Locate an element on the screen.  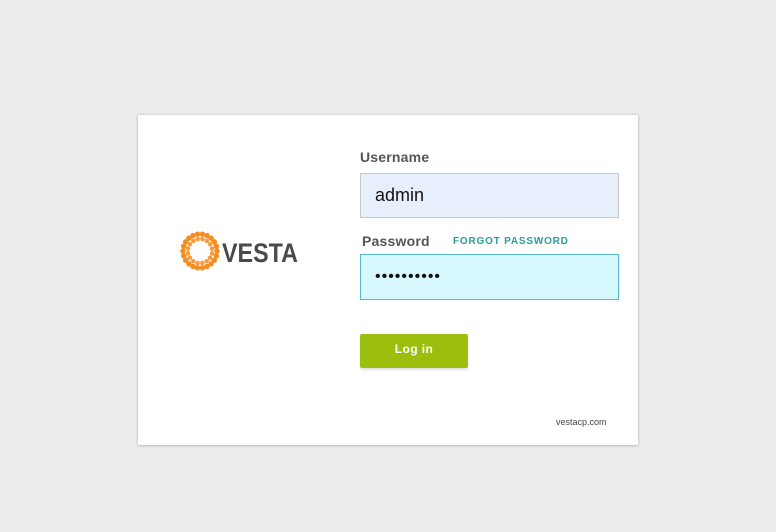
password-label: Password is located at coordinates (396, 241).